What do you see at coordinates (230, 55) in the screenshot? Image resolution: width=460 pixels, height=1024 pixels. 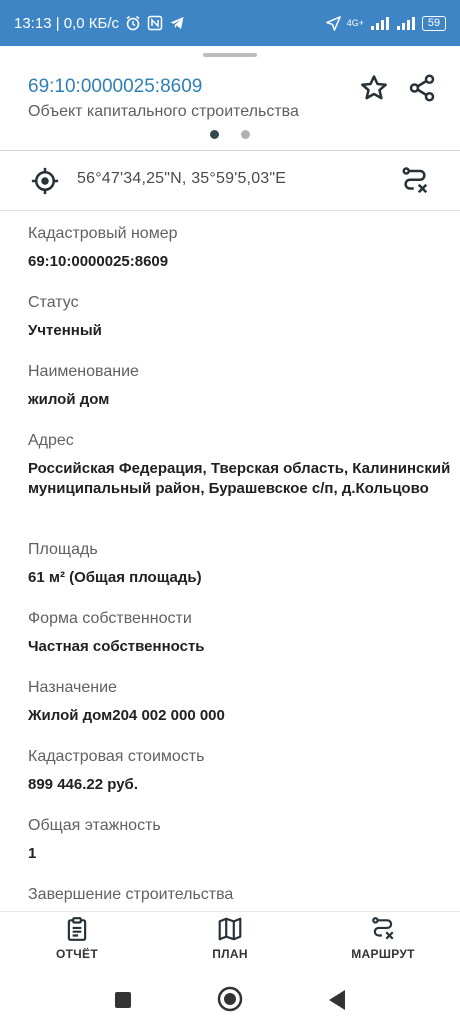 I see `sheet-drag-handle` at bounding box center [230, 55].